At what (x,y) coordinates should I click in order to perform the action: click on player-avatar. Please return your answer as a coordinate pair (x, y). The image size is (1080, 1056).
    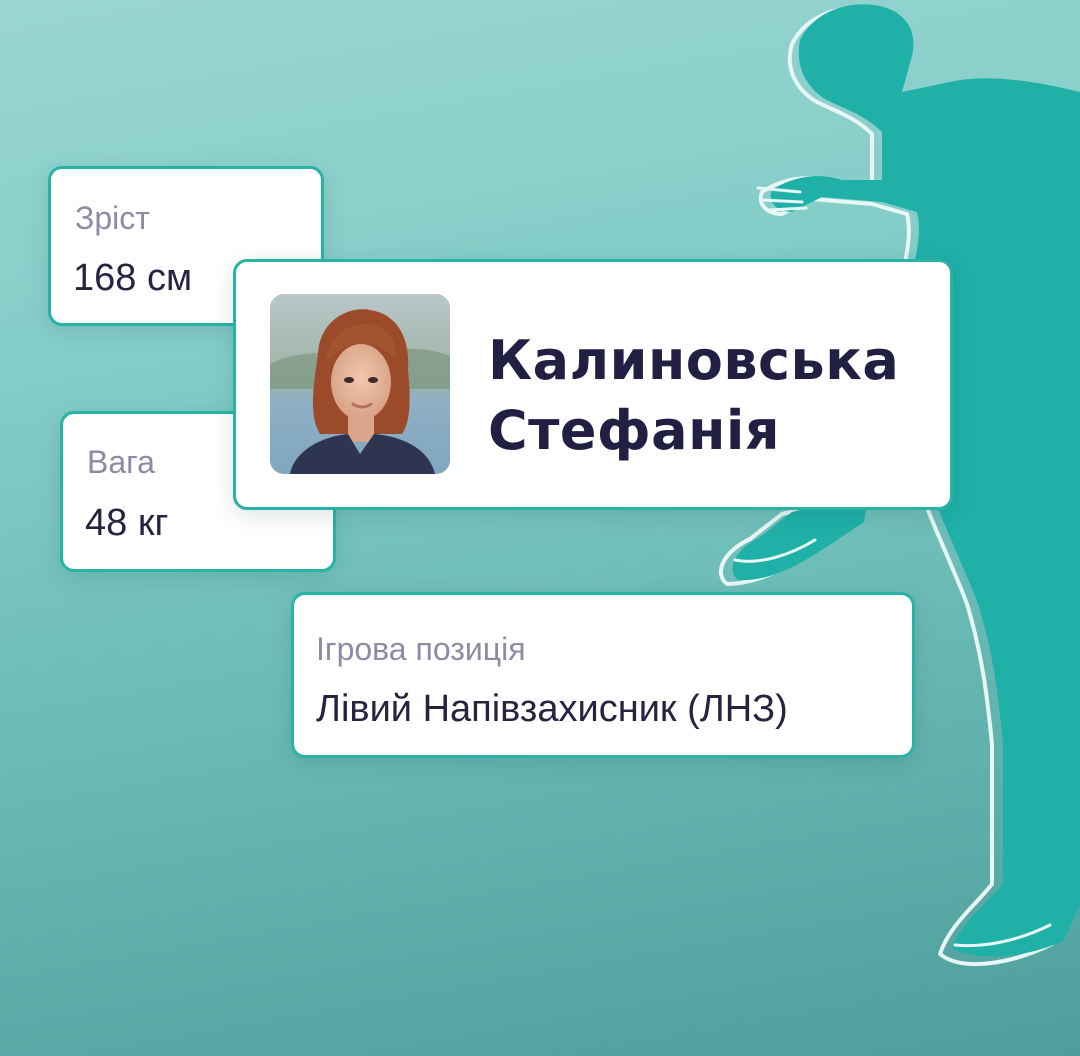
    Looking at the image, I should click on (360, 384).